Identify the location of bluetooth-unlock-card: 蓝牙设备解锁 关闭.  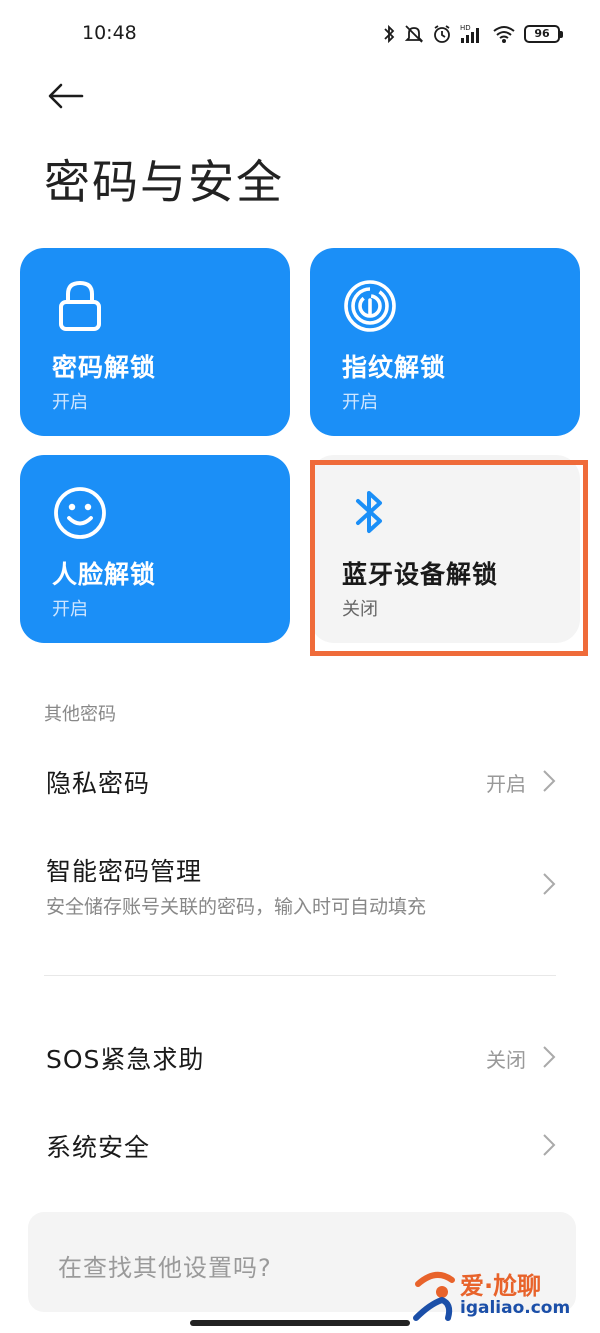
(445, 549).